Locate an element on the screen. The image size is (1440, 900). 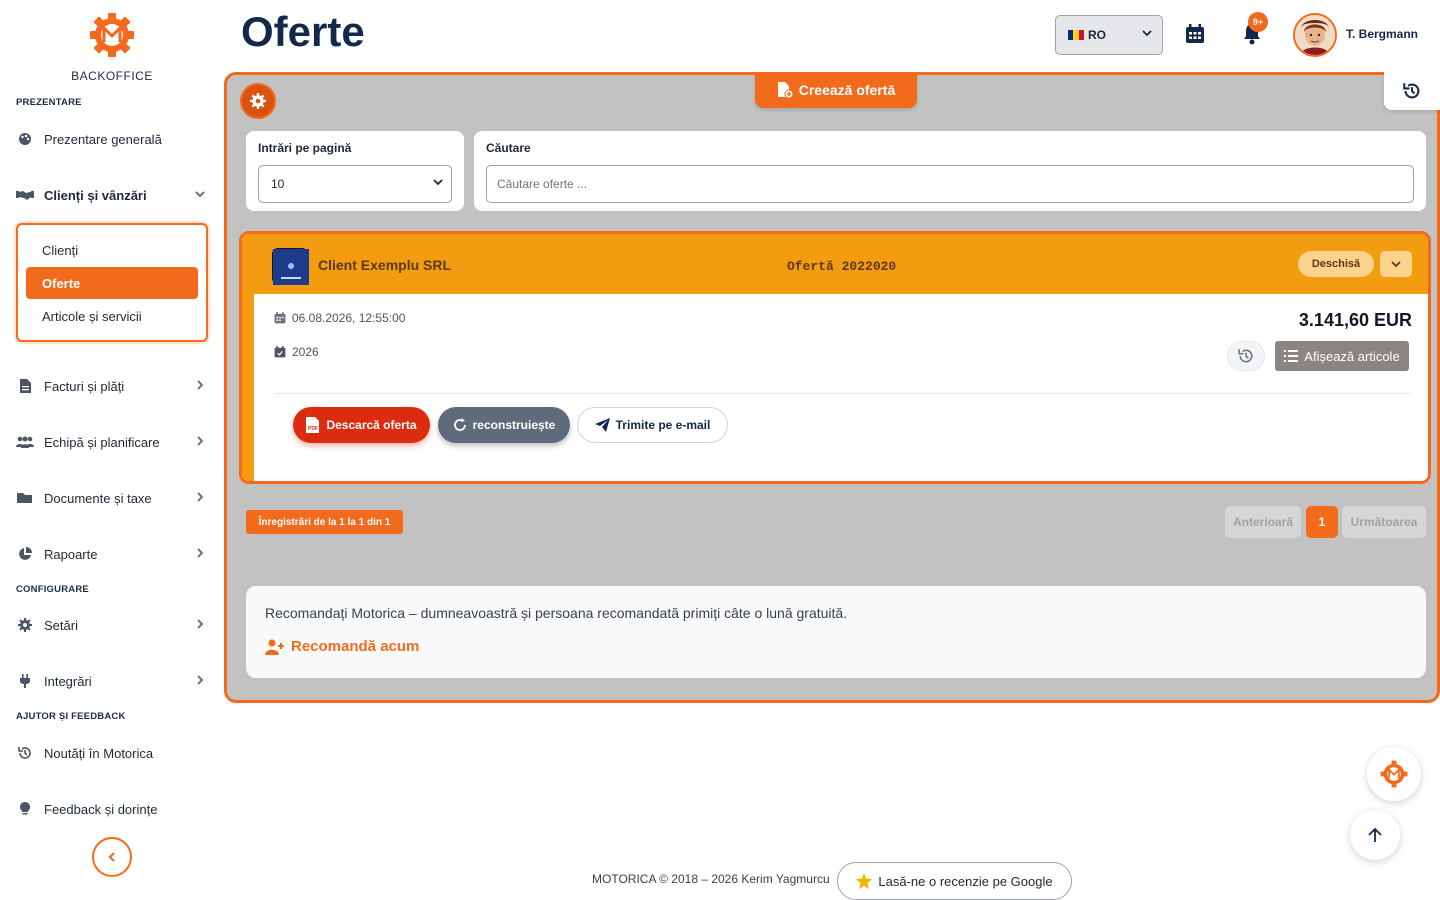
offer-datetime: 06.08.2026, 12:55:00 is located at coordinates (339, 318).